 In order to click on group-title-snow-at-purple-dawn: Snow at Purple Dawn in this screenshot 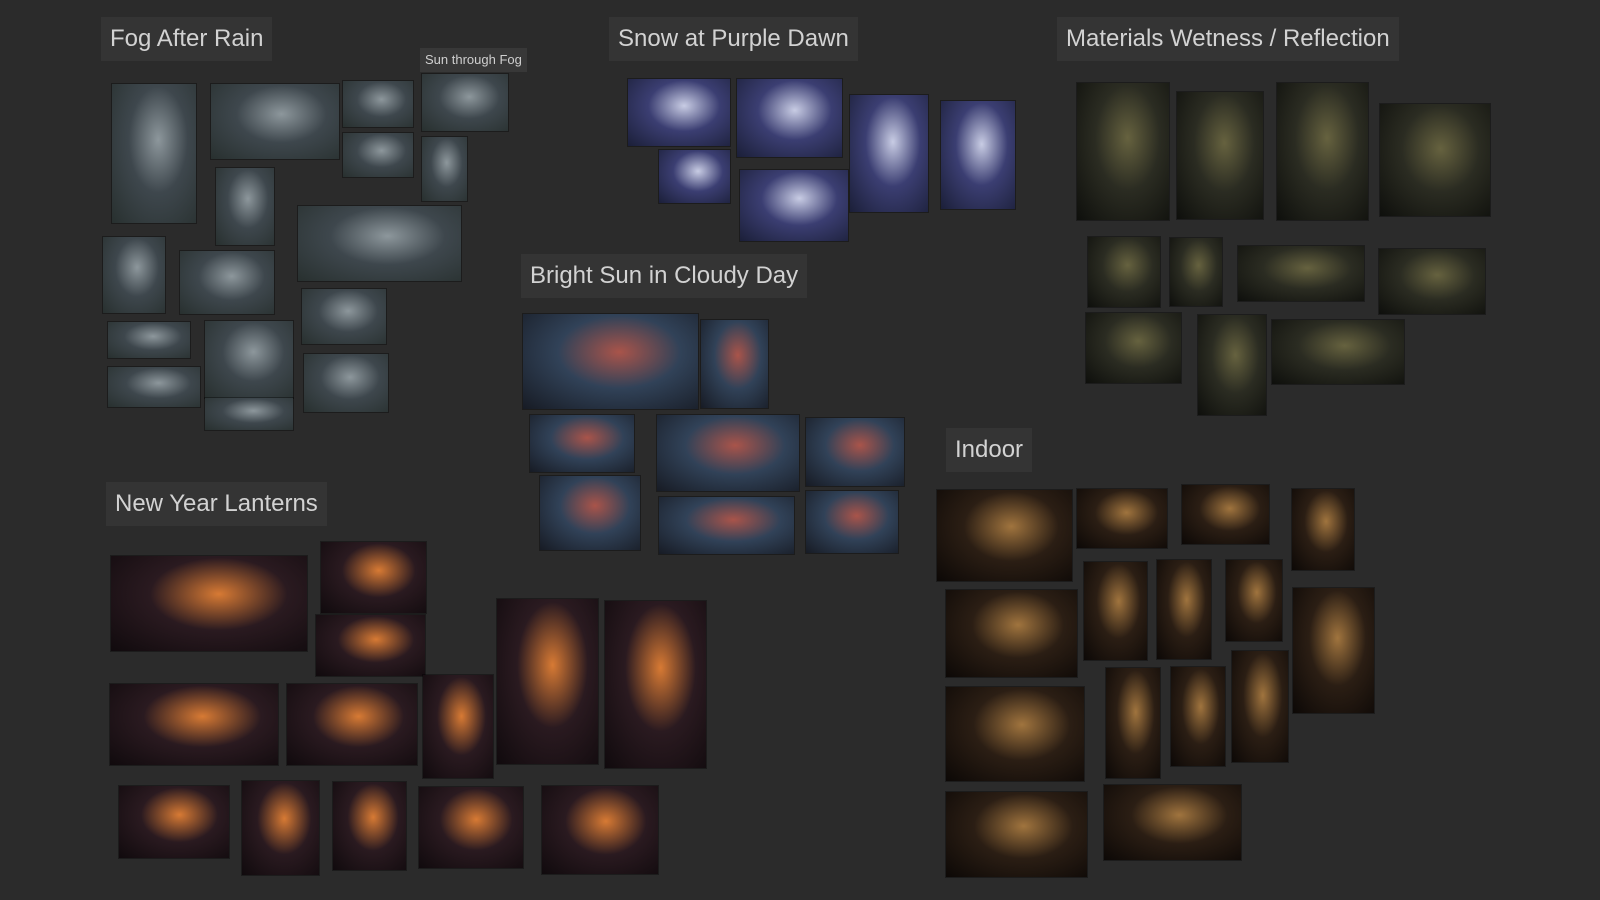, I will do `click(733, 39)`.